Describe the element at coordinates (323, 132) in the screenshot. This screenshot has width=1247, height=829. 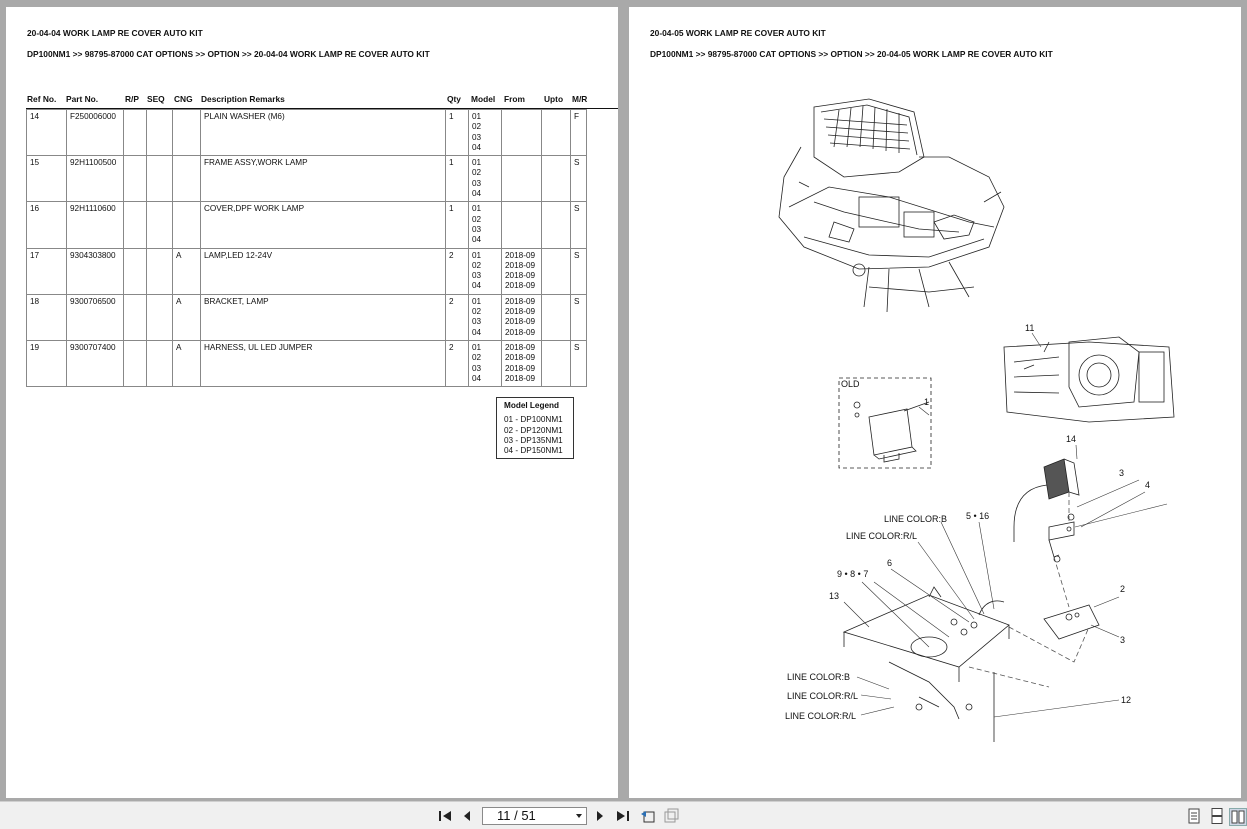
I see `cell-desc: PLAIN WASHER (M6)` at that location.